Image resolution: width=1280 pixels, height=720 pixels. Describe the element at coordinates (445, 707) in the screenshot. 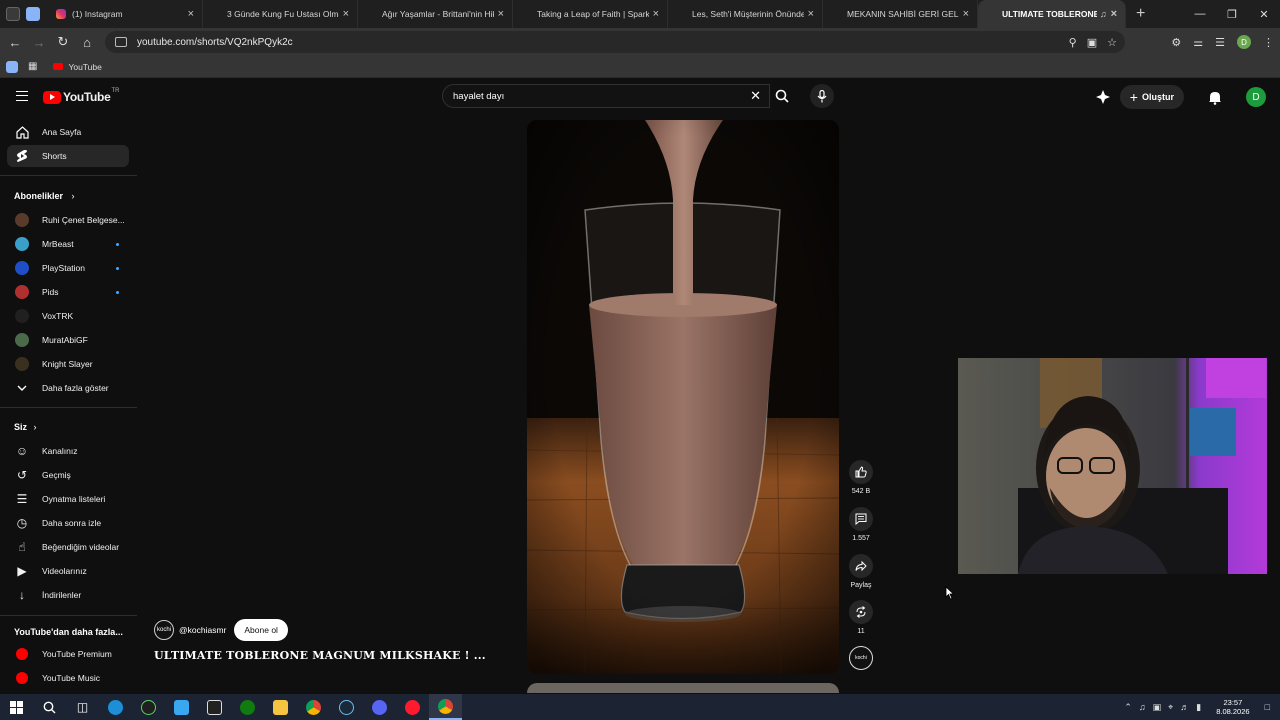

I see `chrome-active-icon` at that location.